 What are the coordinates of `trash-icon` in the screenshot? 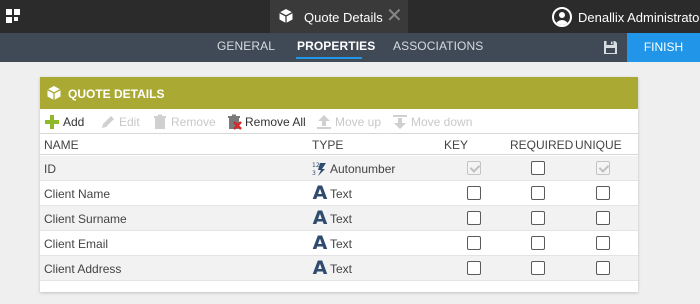 It's located at (160, 121).